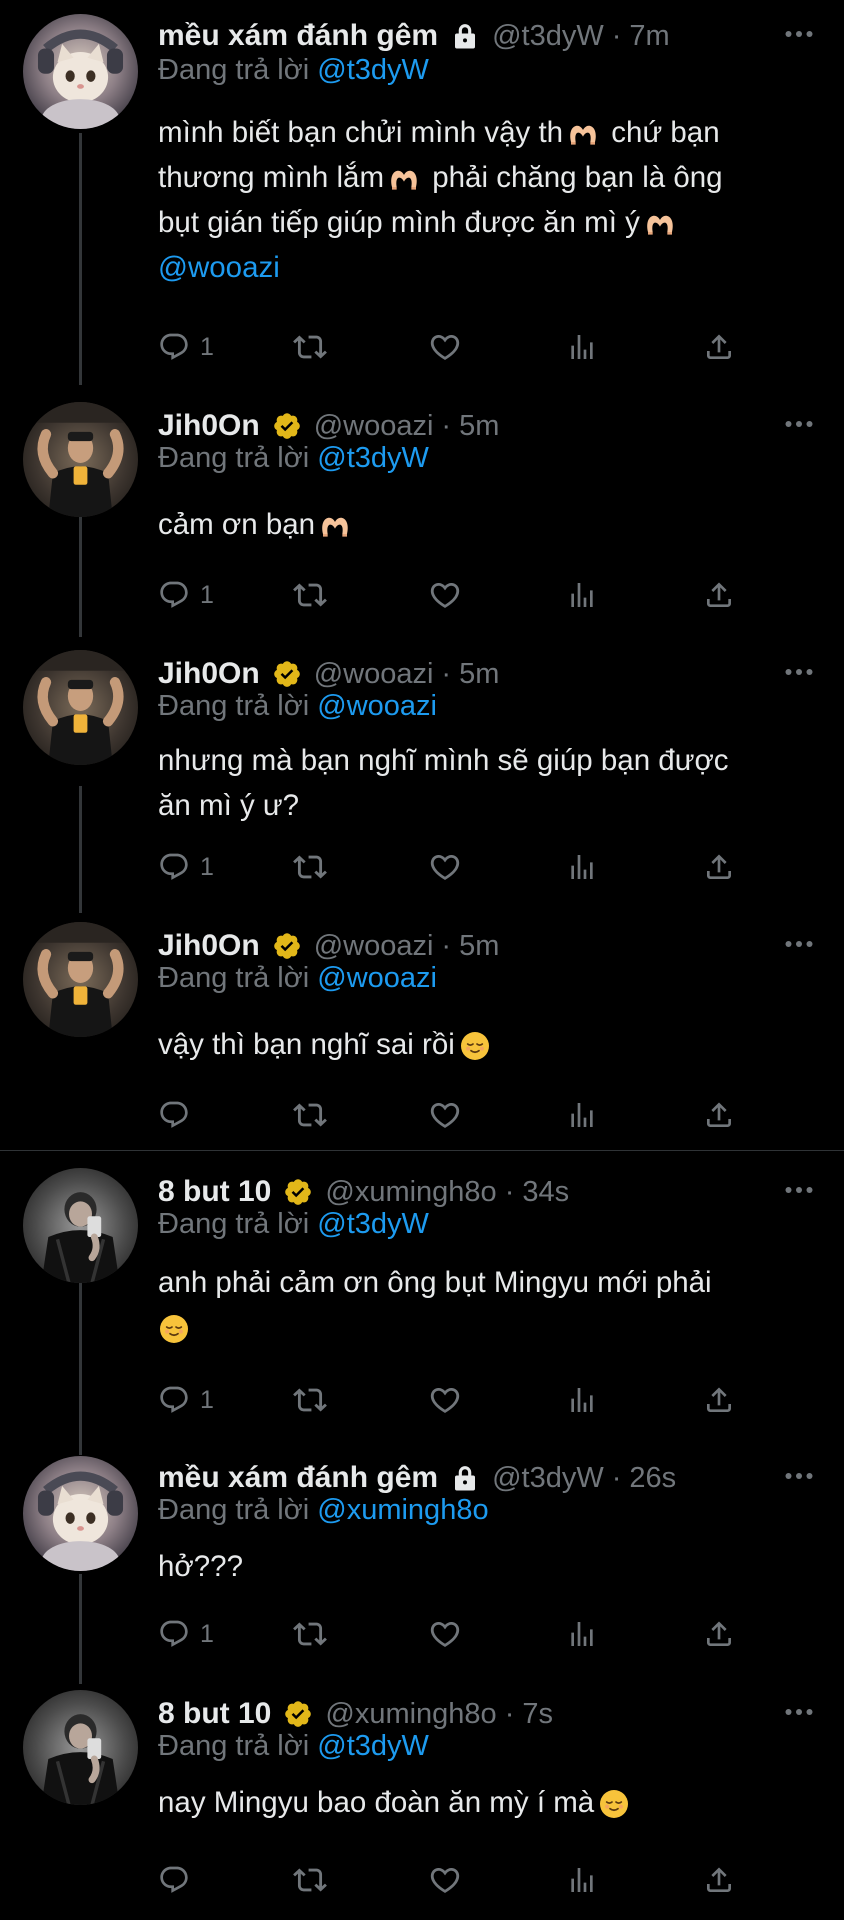 The width and height of the screenshot is (844, 1920). Describe the element at coordinates (219, 267) in the screenshot. I see `mention-link: @wooazi` at that location.